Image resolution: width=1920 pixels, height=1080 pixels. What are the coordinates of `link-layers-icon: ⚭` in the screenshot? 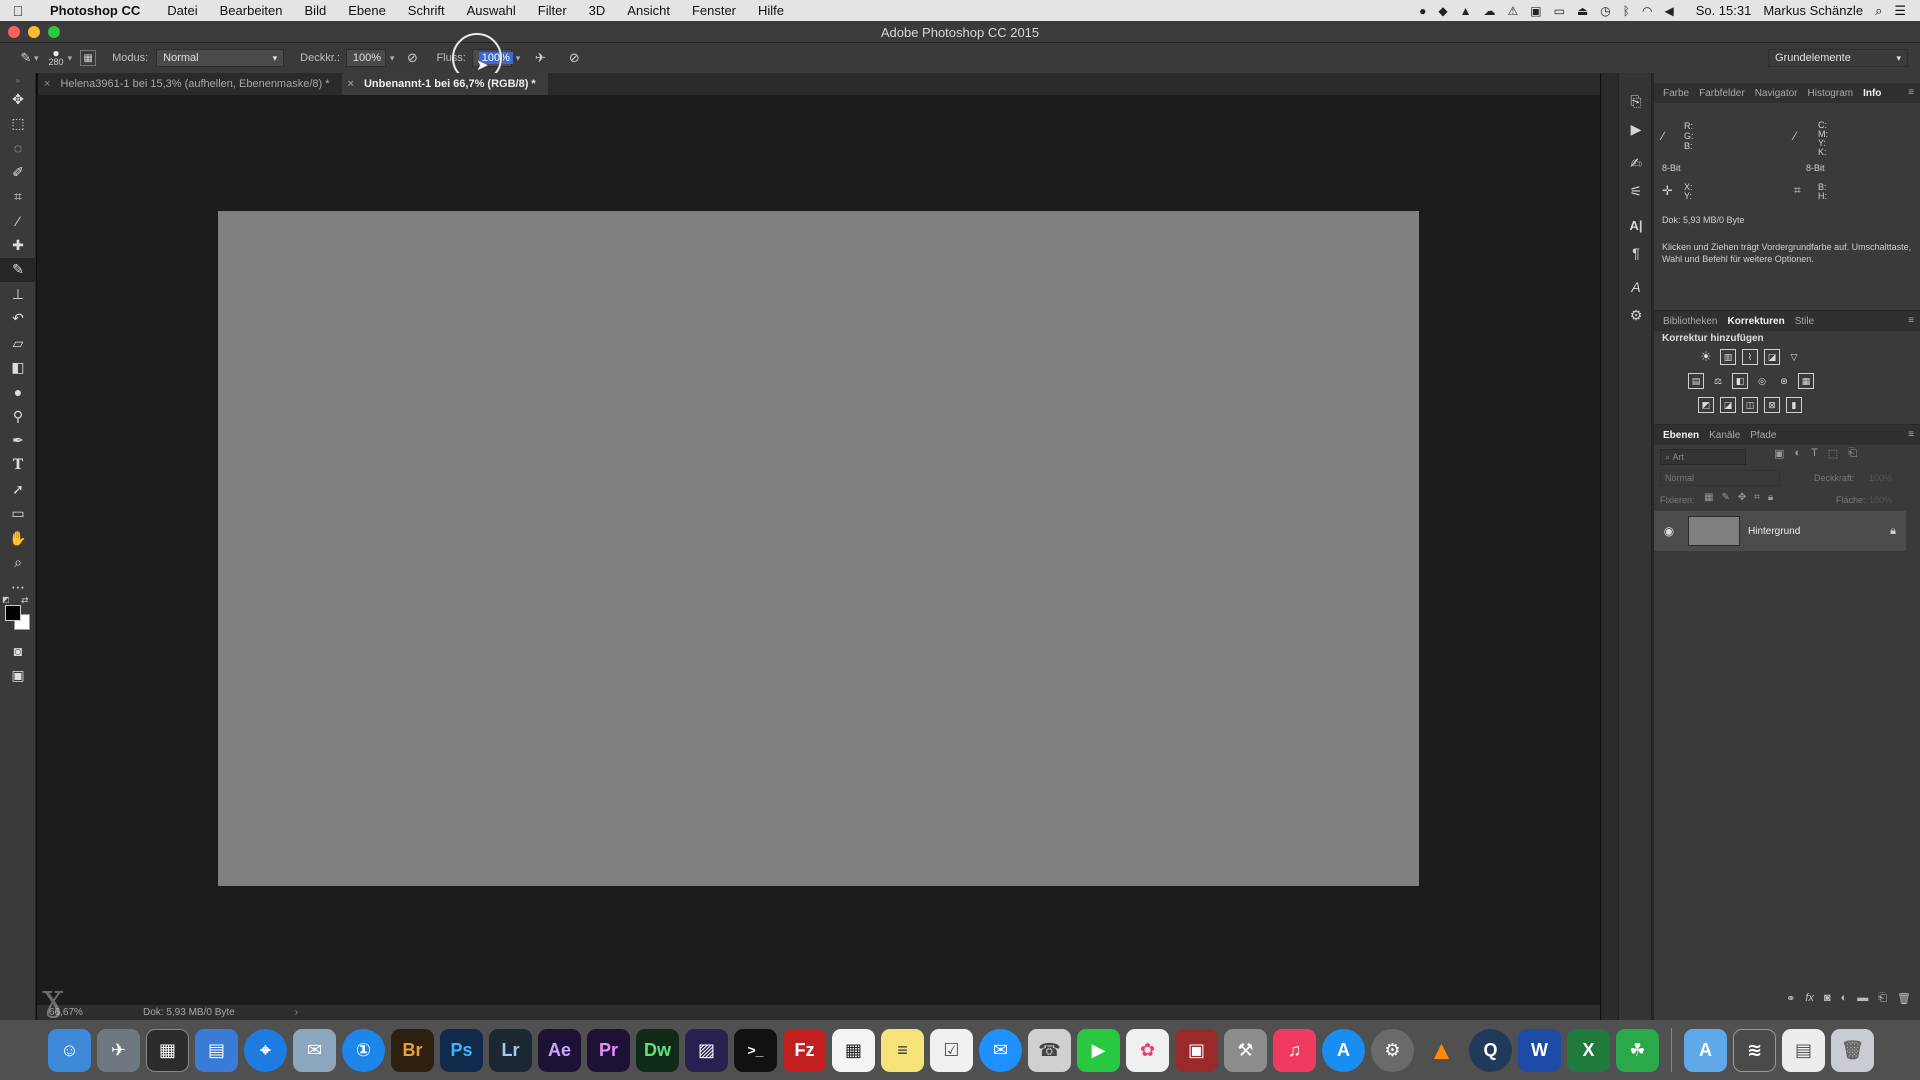 It's located at (1790, 998).